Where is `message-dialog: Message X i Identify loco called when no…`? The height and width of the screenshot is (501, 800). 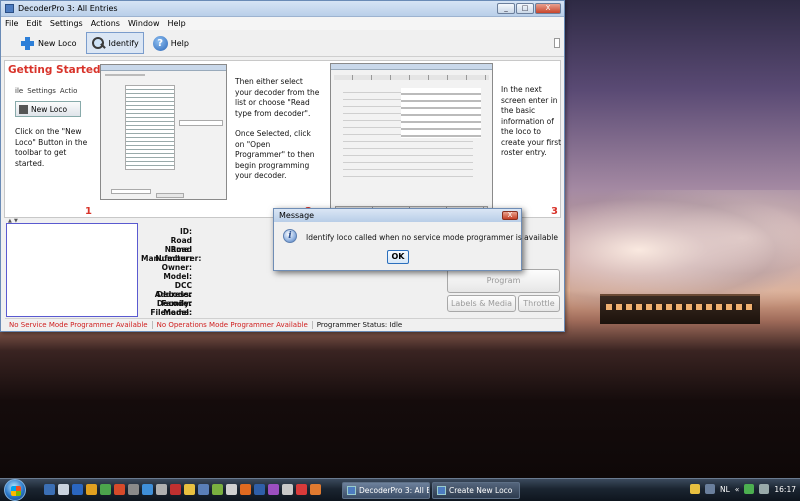
message-dialog: Message X i Identify loco called when no… is located at coordinates (415, 239).